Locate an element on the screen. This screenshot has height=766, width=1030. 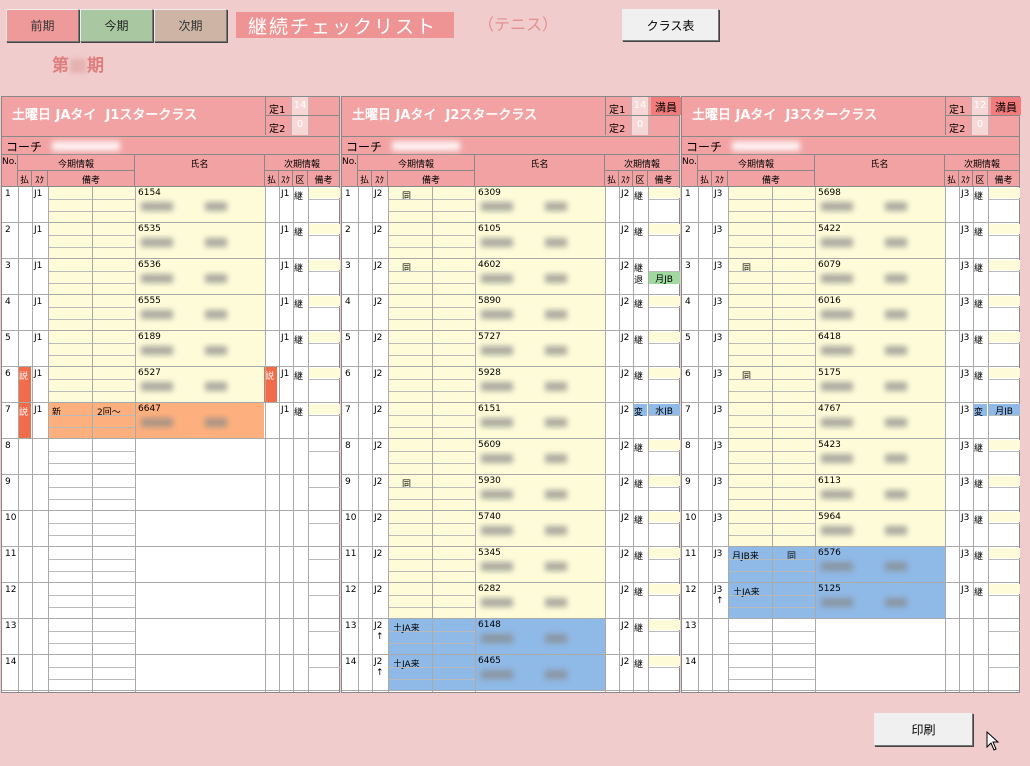
student-cell: 6154 is located at coordinates (199, 204).